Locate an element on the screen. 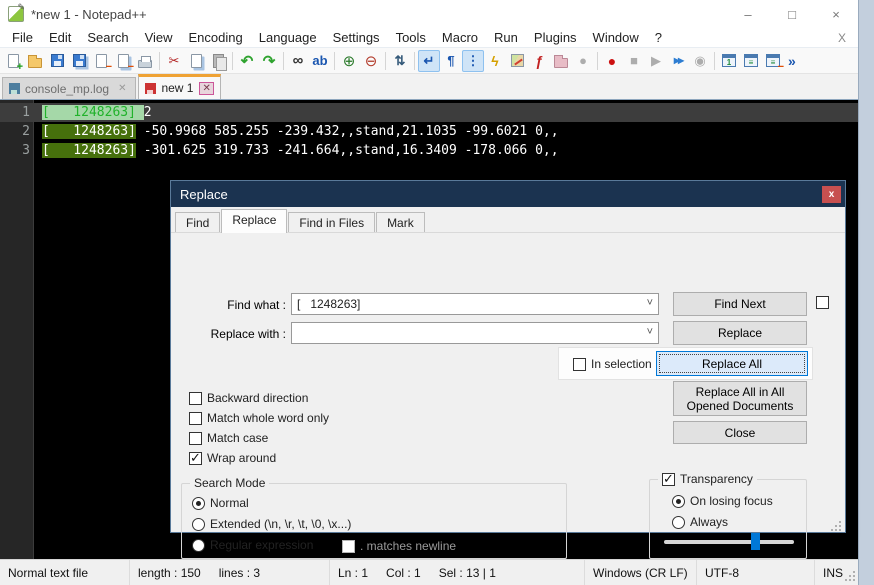  search-mode-normal-radio: Normal is located at coordinates (220, 503).